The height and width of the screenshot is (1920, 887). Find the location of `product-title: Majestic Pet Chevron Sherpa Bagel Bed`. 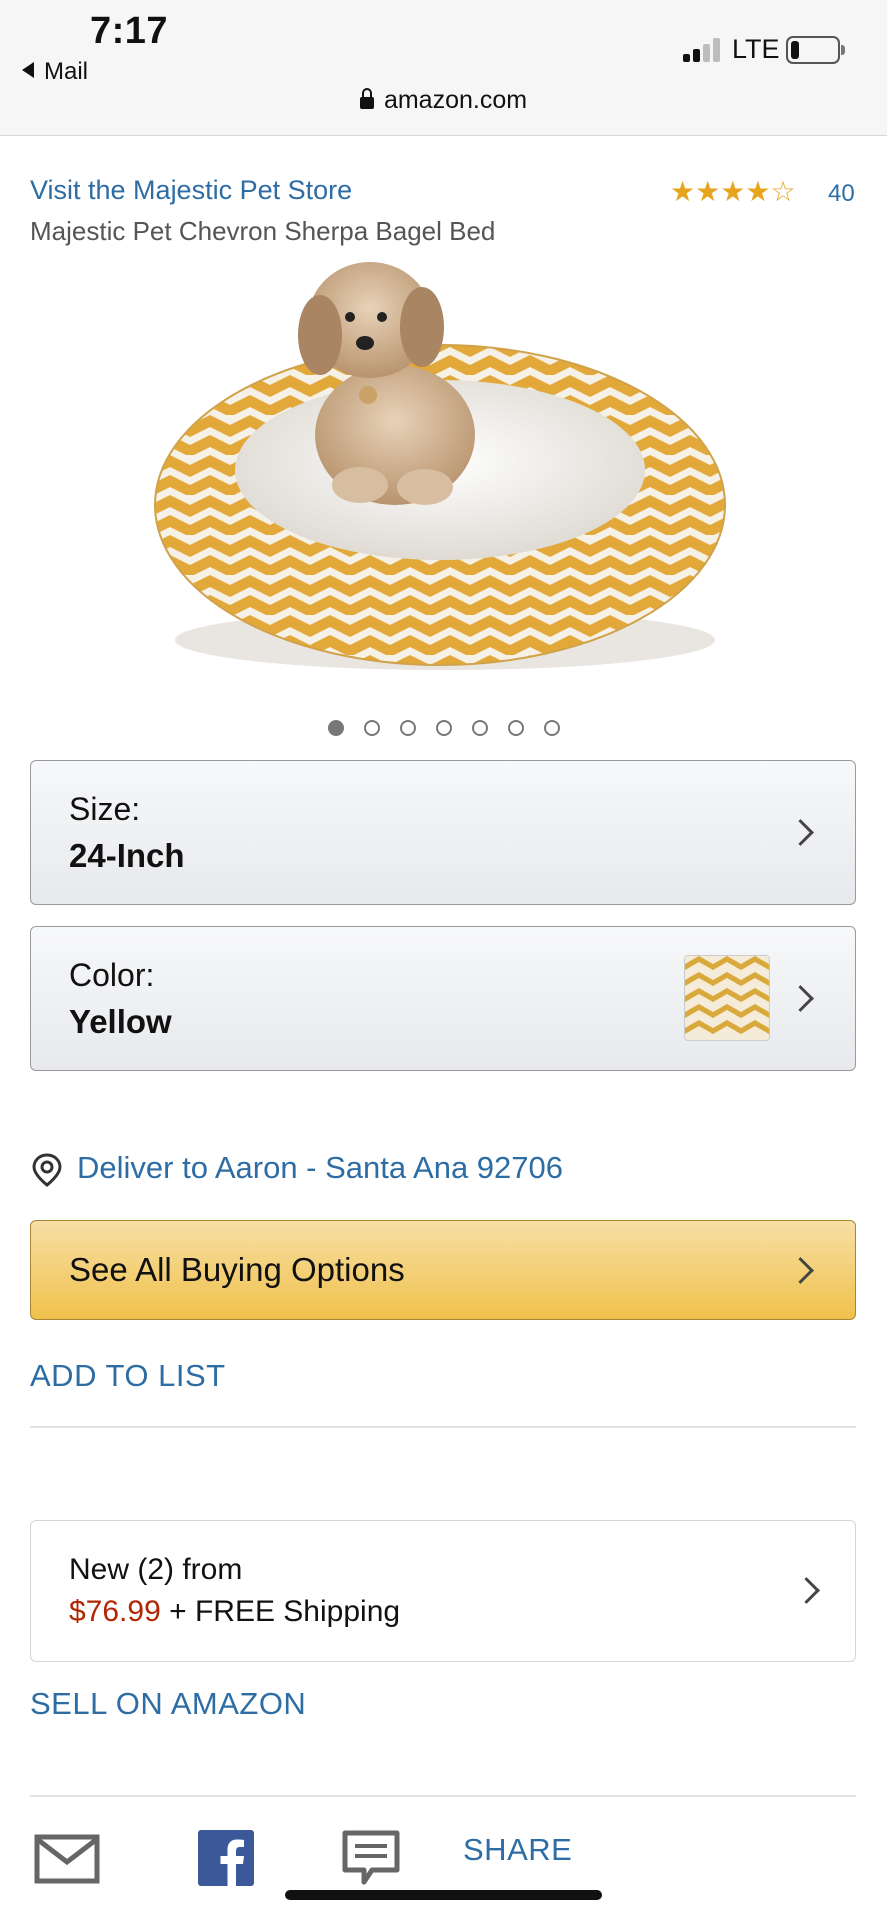

product-title: Majestic Pet Chevron Sherpa Bagel Bed is located at coordinates (263, 231).